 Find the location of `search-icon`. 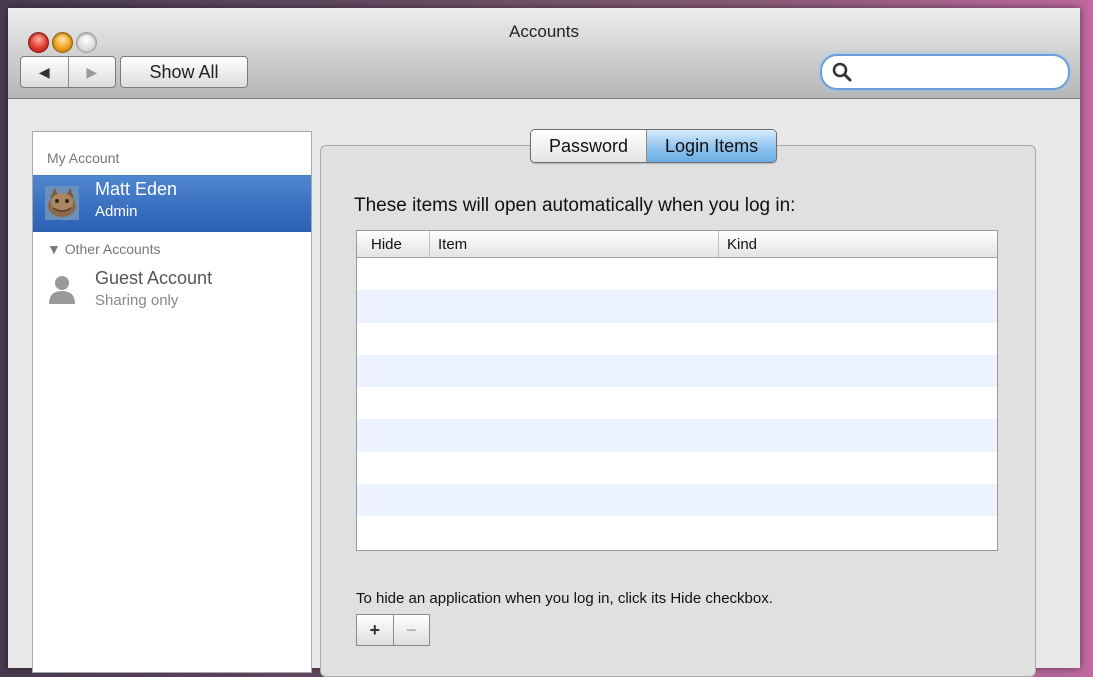

search-icon is located at coordinates (842, 72).